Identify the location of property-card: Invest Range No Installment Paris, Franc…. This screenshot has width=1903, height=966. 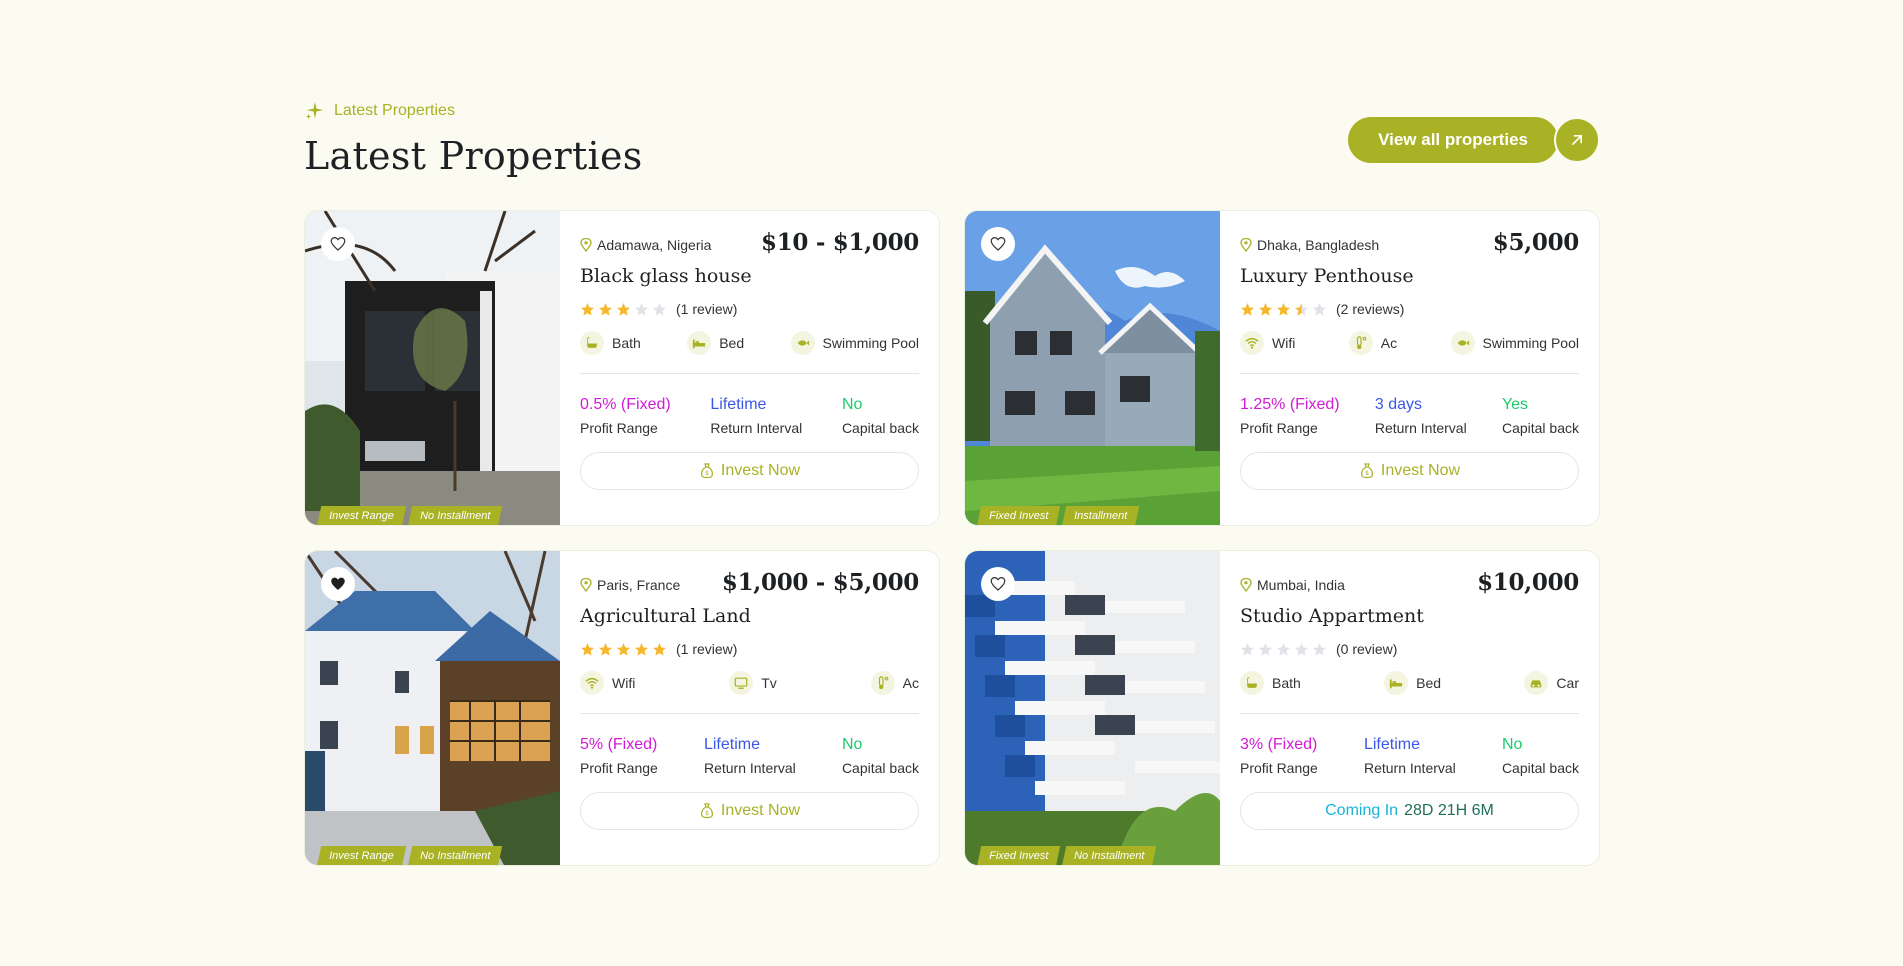
(622, 708).